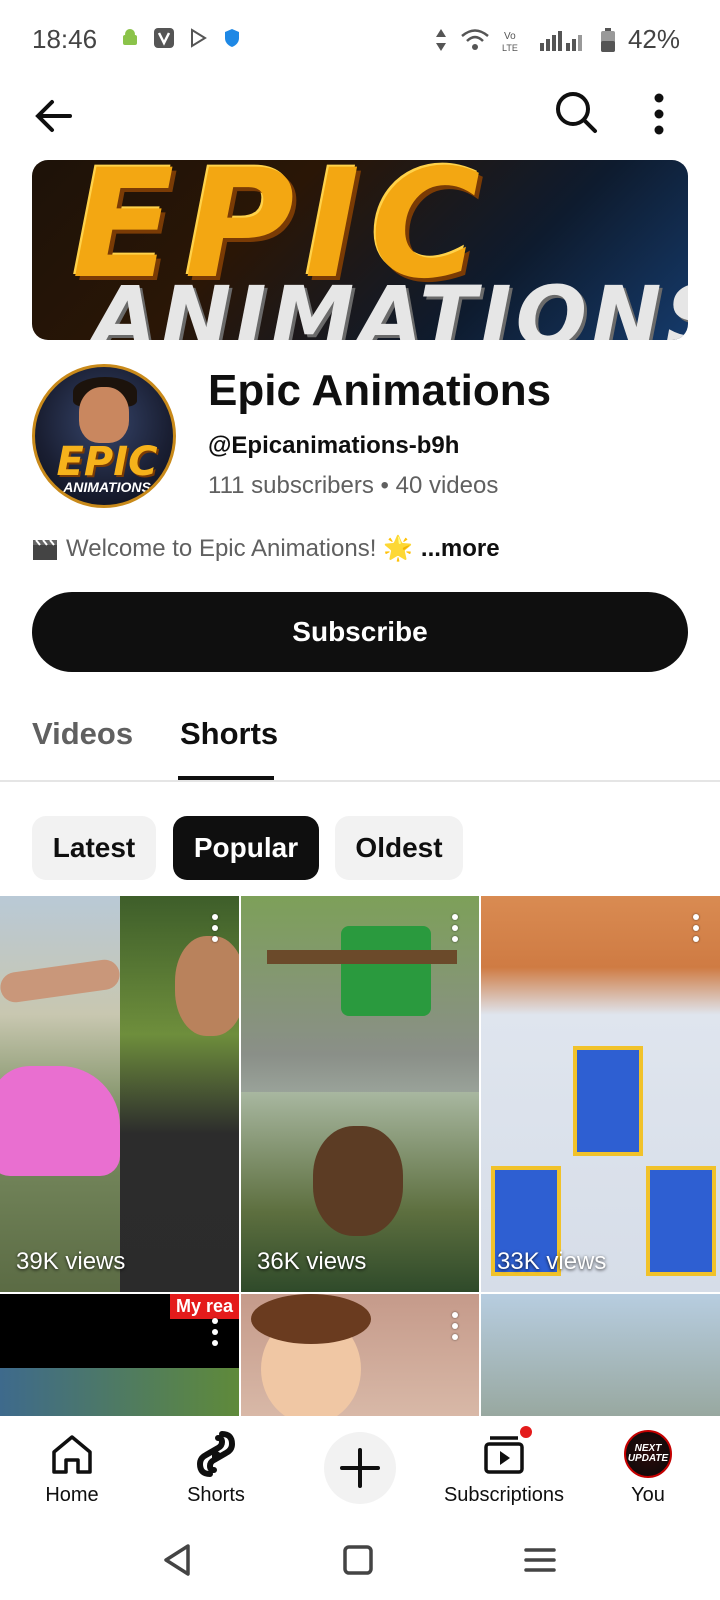  I want to click on channel-description: Welcome to Epic Animations! 🌟 ...more, so click(266, 548).